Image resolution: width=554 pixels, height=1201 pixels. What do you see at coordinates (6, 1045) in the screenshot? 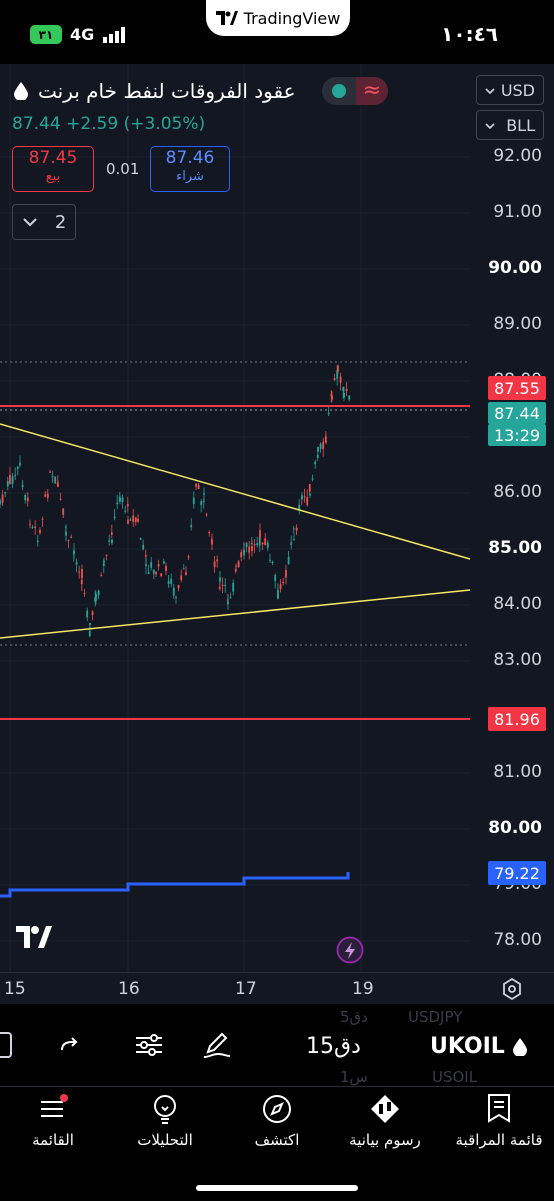
I see `fullscreen-icon` at bounding box center [6, 1045].